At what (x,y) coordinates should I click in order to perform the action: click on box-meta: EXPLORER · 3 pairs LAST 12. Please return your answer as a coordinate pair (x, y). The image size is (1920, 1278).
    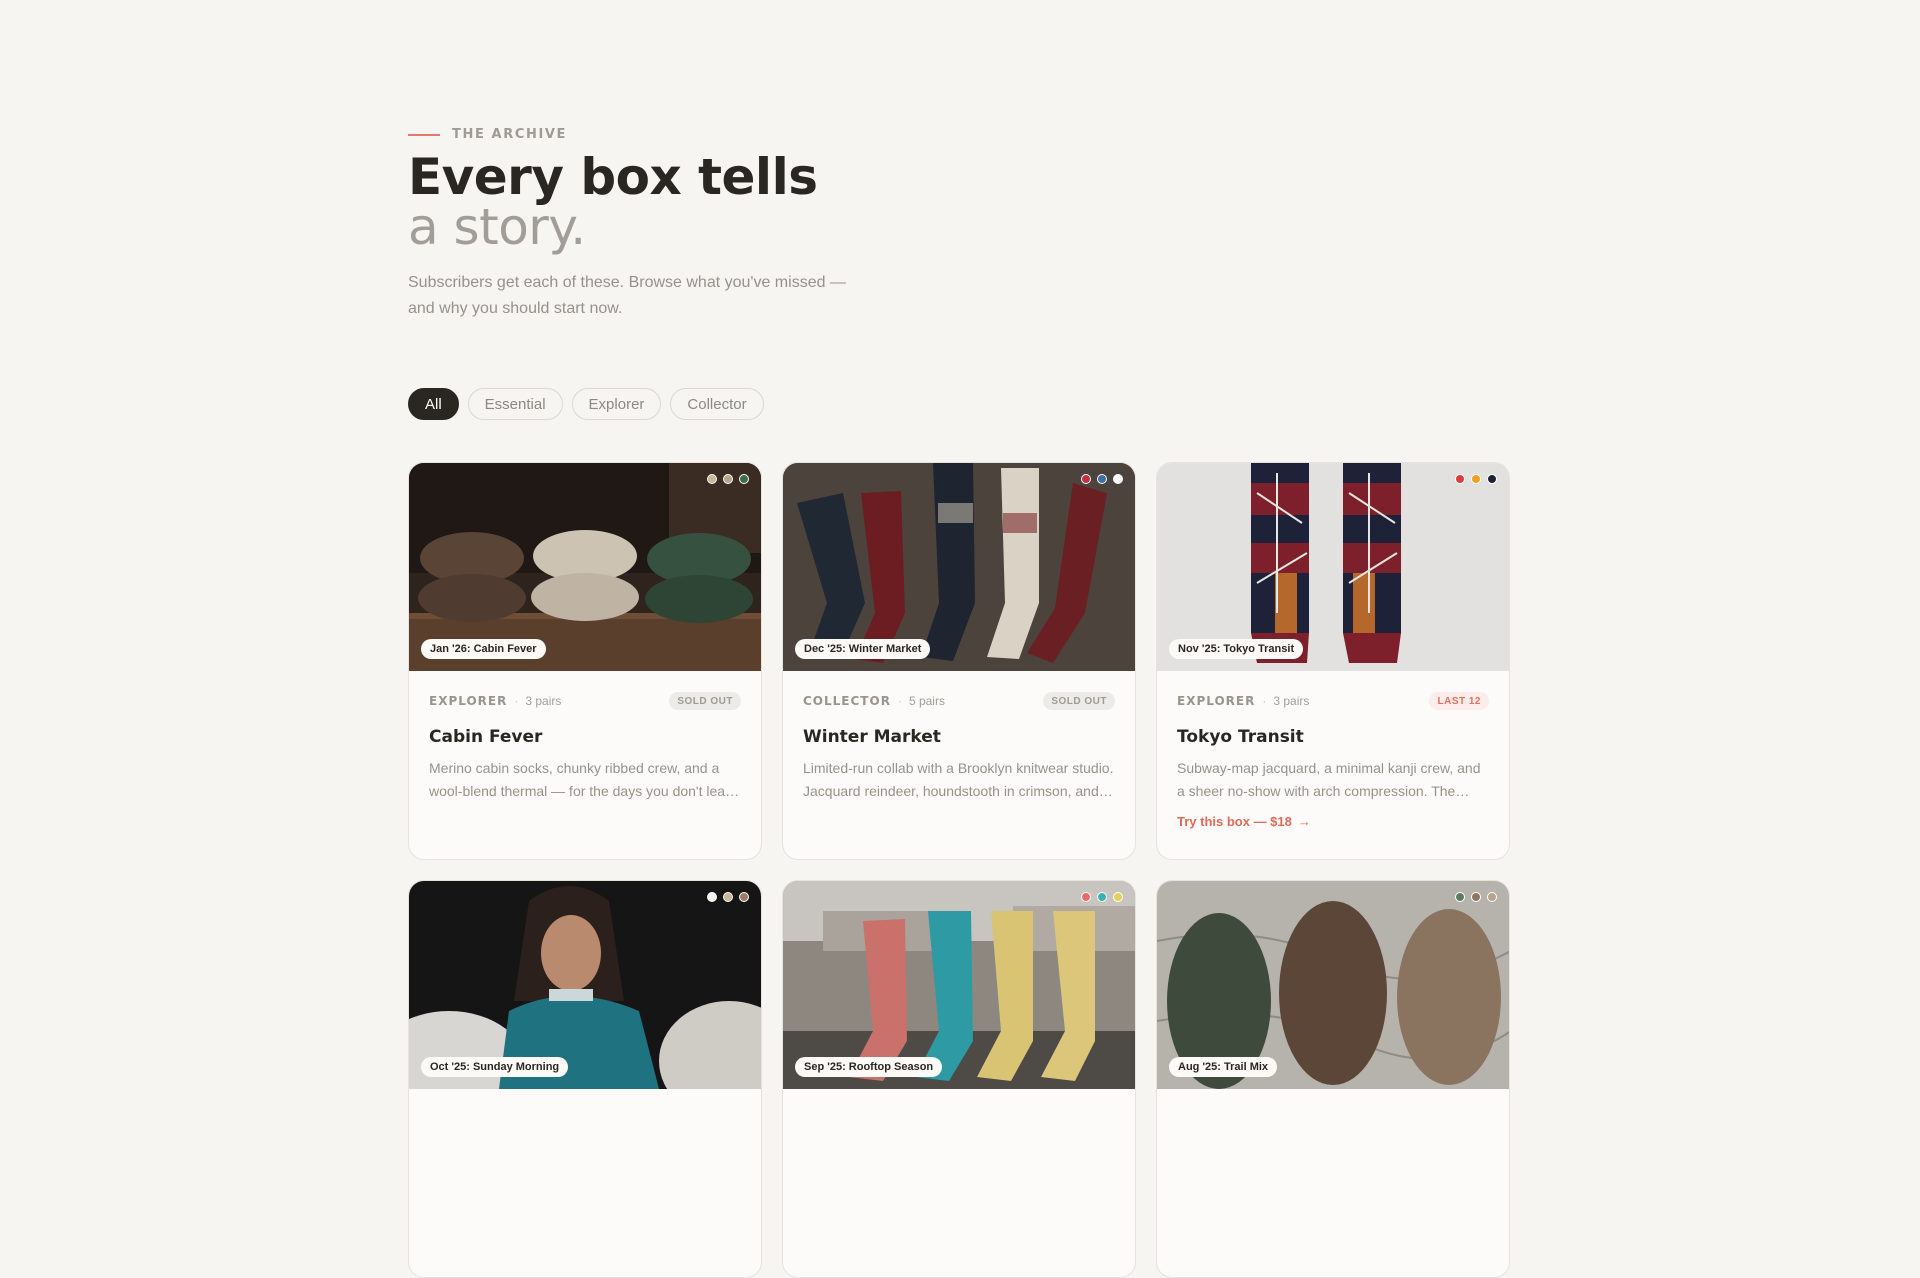
    Looking at the image, I should click on (1333, 701).